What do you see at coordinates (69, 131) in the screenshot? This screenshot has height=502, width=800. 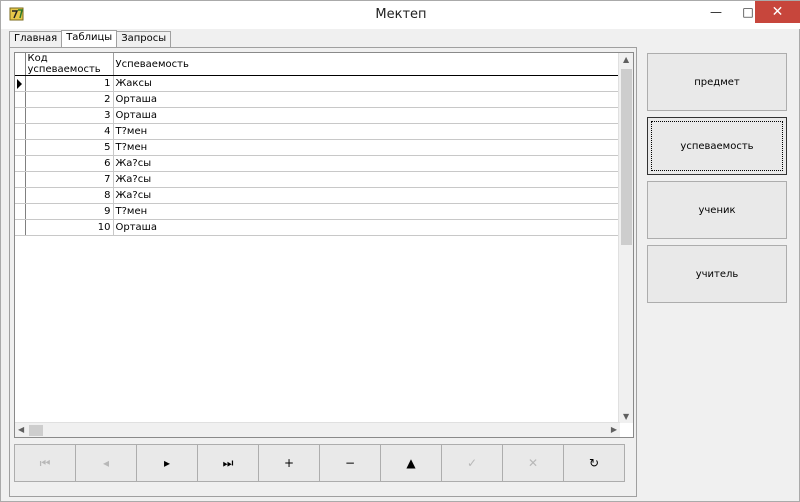 I see `cell-code: 4` at bounding box center [69, 131].